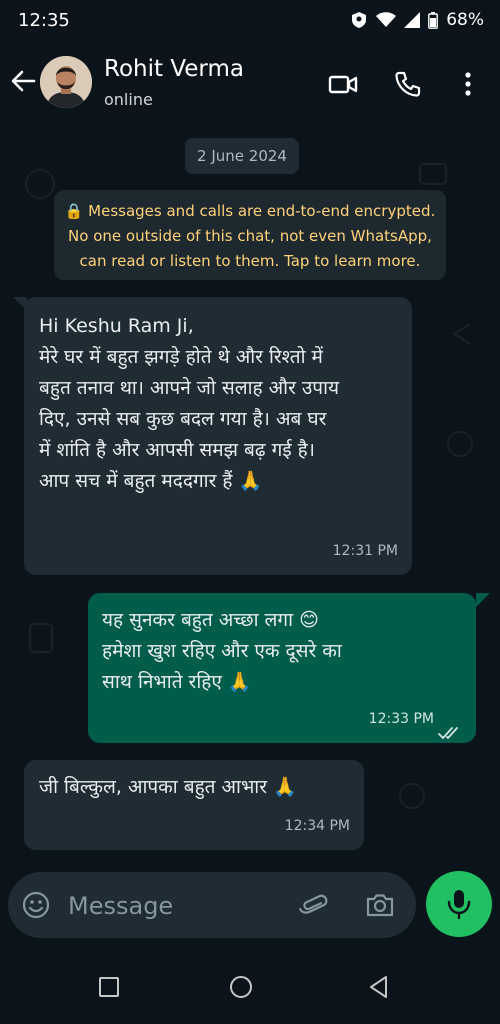 The height and width of the screenshot is (1024, 500). Describe the element at coordinates (359, 20) in the screenshot. I see `shield-icon` at that location.